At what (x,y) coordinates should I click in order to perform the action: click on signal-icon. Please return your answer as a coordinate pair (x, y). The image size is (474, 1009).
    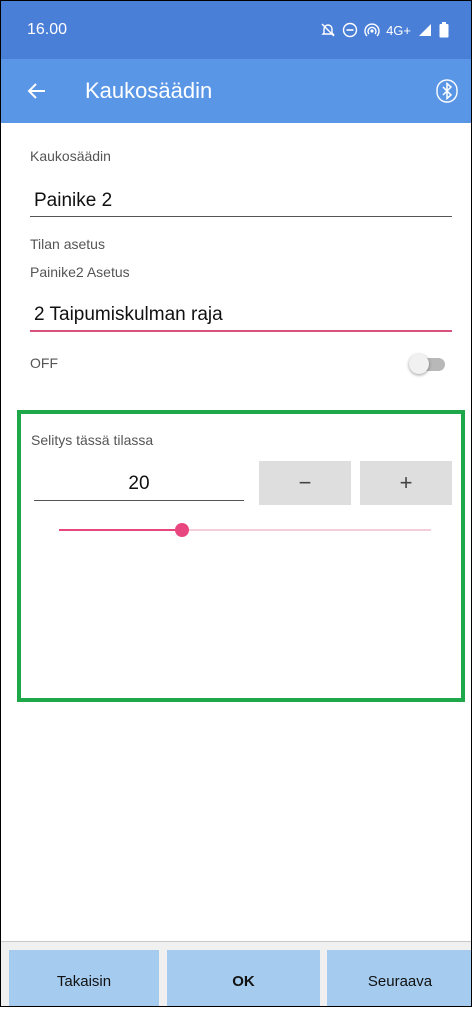
    Looking at the image, I should click on (425, 30).